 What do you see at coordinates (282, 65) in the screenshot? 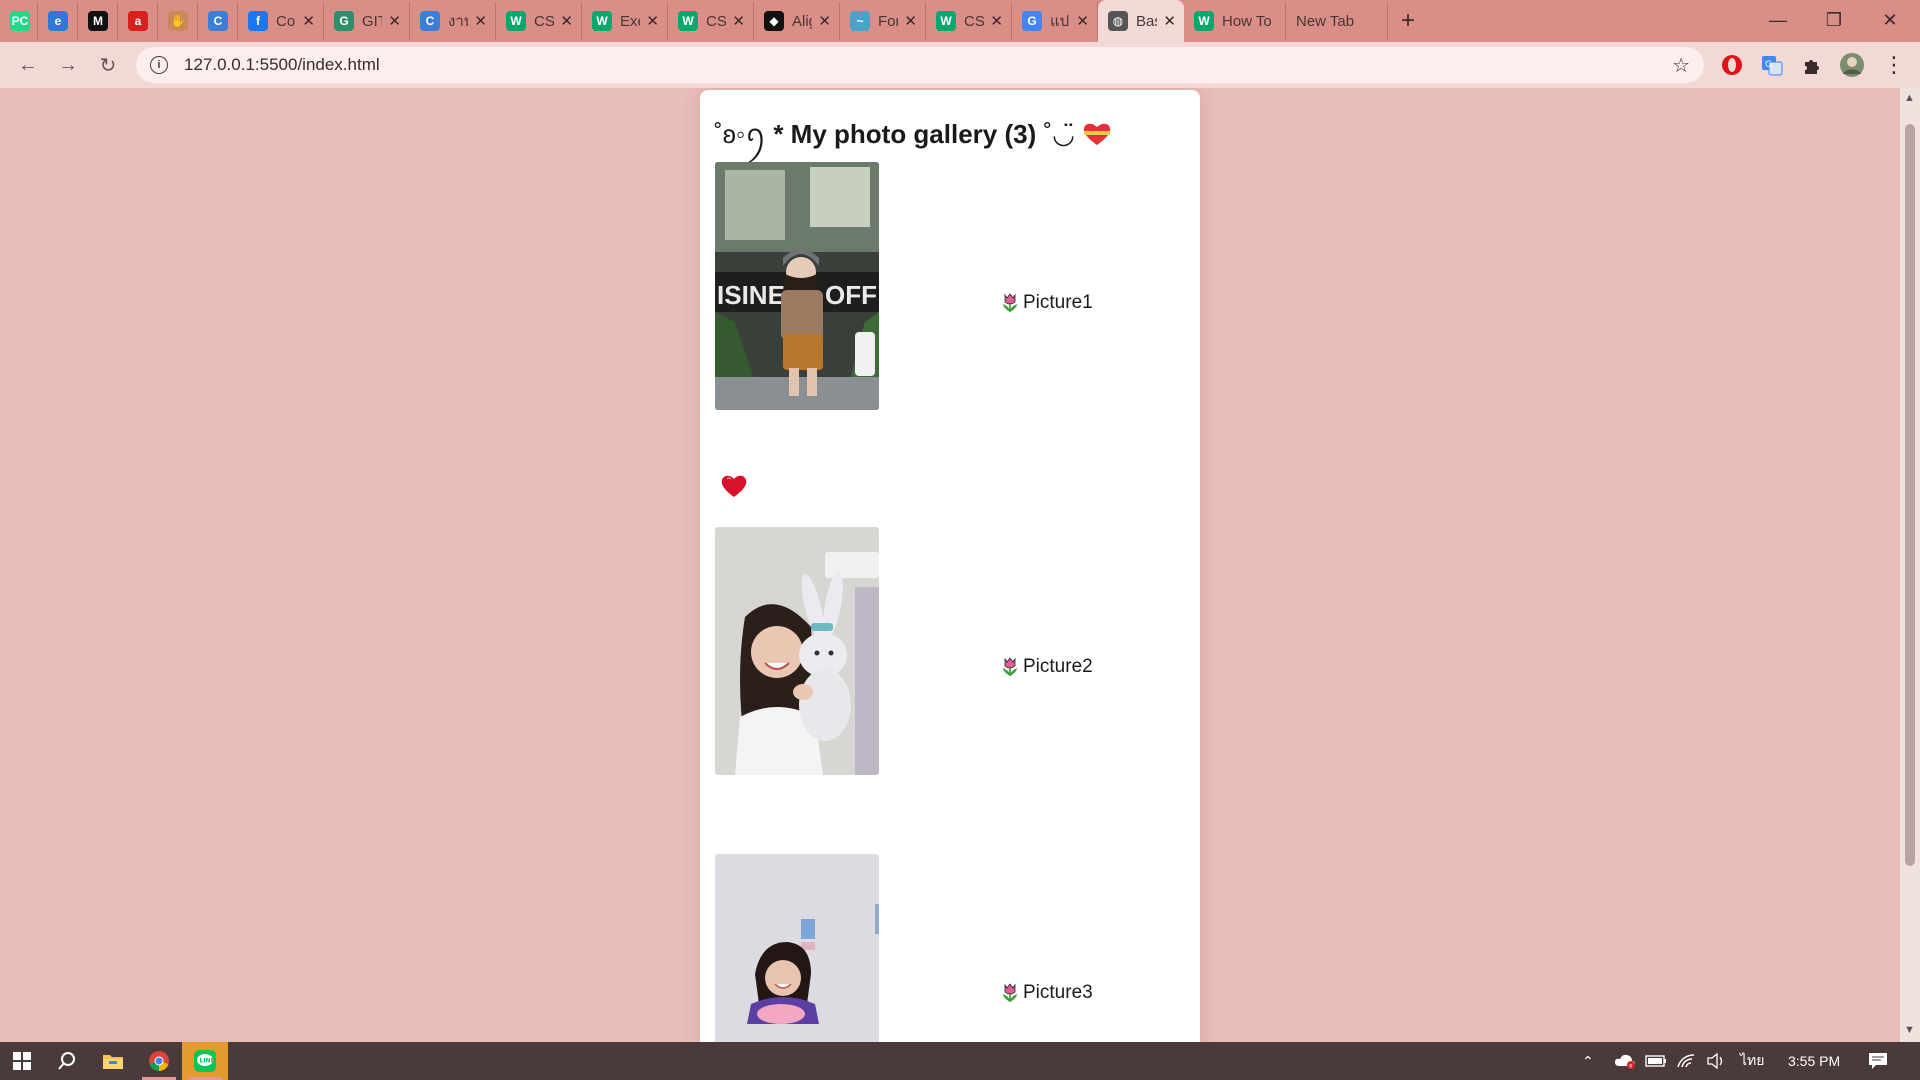
I see `url-text: 127.0.0.1:5500/index.html` at bounding box center [282, 65].